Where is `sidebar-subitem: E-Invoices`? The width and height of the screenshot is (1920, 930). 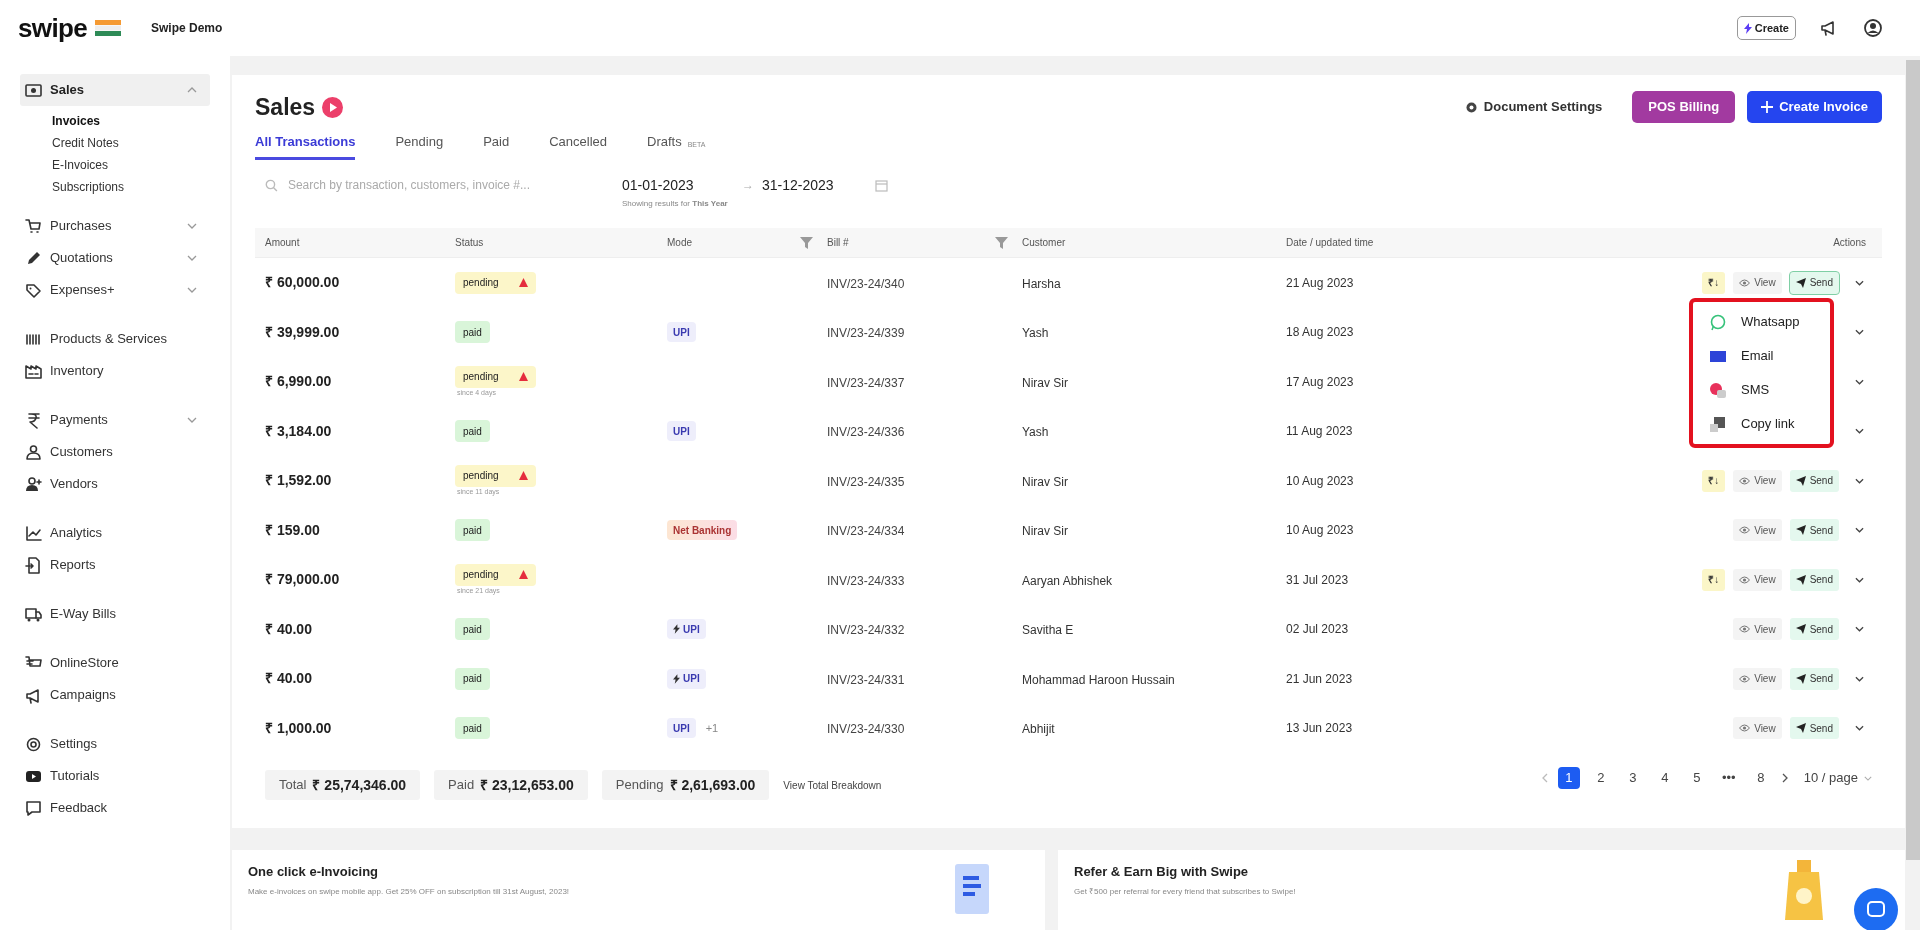 sidebar-subitem: E-Invoices is located at coordinates (80, 167).